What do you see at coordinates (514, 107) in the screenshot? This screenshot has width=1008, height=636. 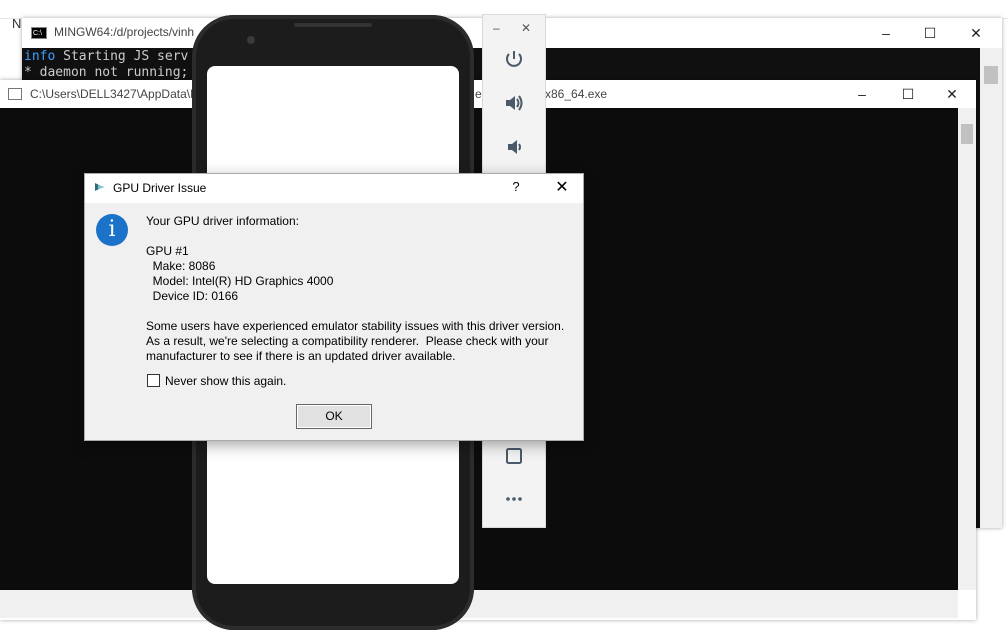 I see `volume-up-icon` at bounding box center [514, 107].